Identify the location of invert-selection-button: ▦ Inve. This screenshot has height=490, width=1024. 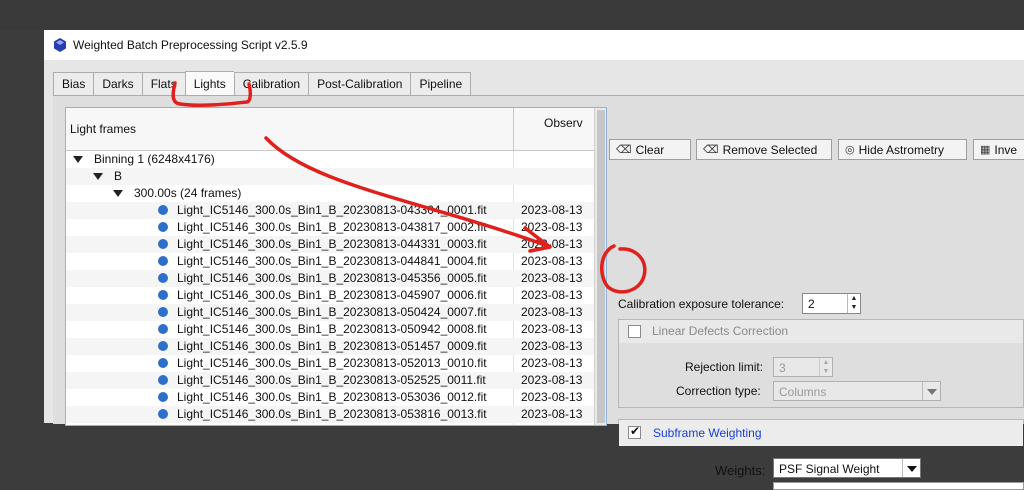
(998, 149).